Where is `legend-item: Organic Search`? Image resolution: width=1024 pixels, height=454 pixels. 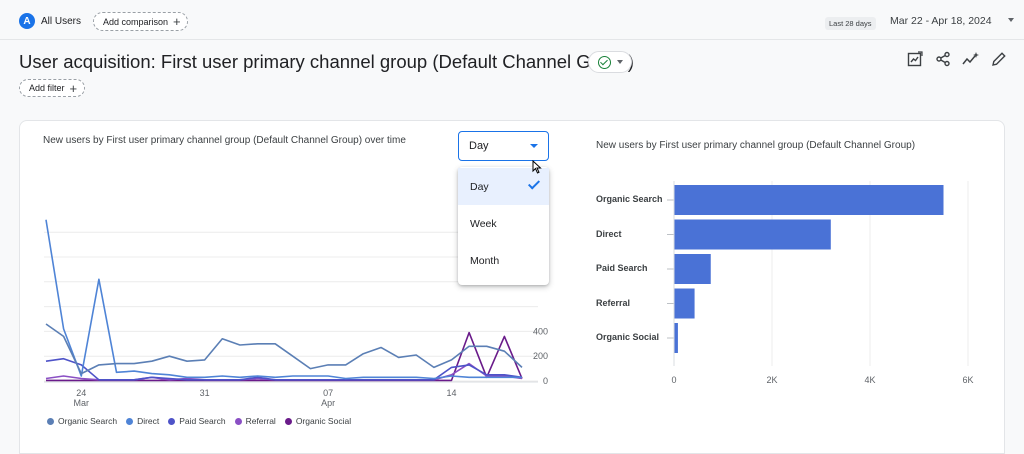
legend-item: Organic Search is located at coordinates (82, 421).